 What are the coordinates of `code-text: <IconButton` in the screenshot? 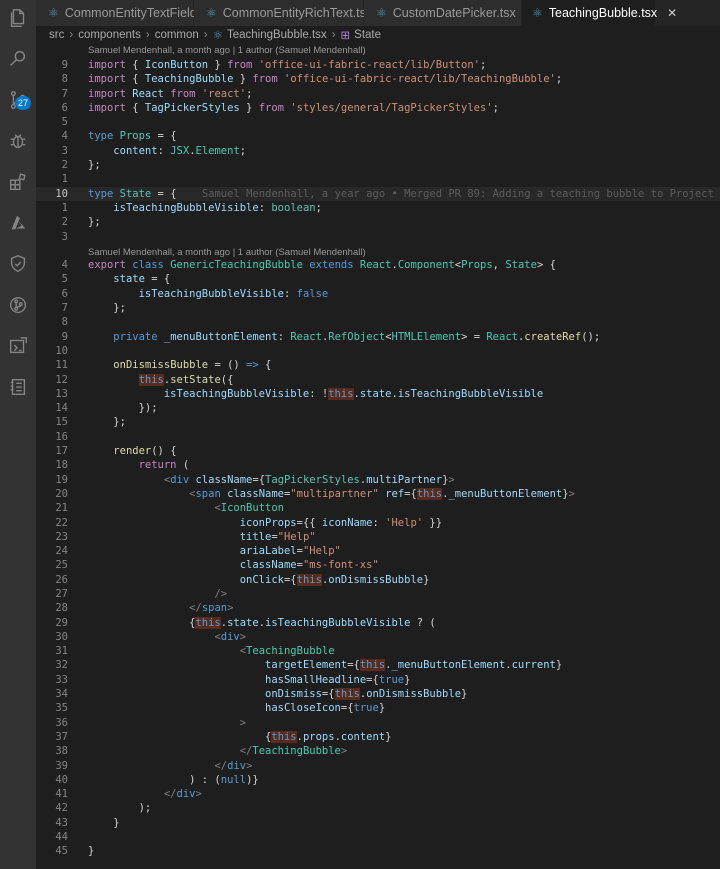 It's located at (249, 508).